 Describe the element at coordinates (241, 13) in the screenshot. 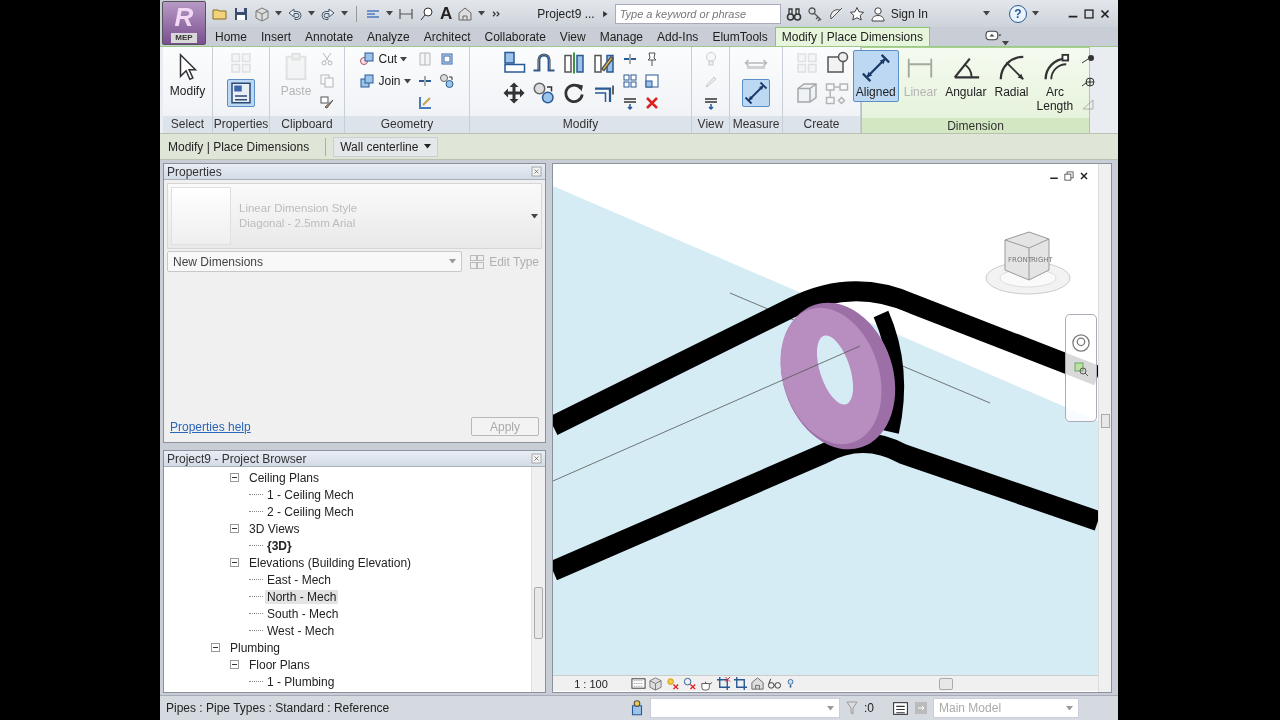

I see `floppy-icon` at that location.